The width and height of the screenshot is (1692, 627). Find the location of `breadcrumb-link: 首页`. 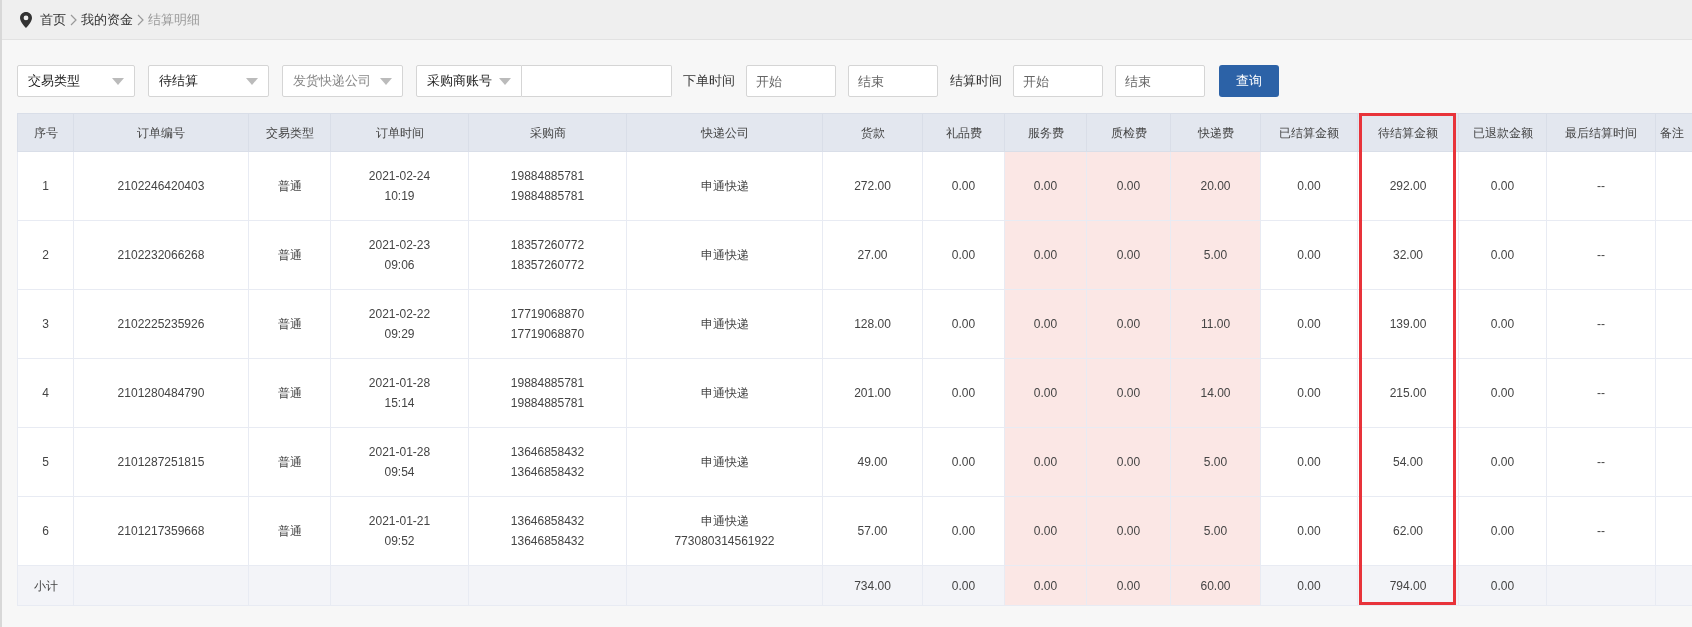

breadcrumb-link: 首页 is located at coordinates (53, 19).